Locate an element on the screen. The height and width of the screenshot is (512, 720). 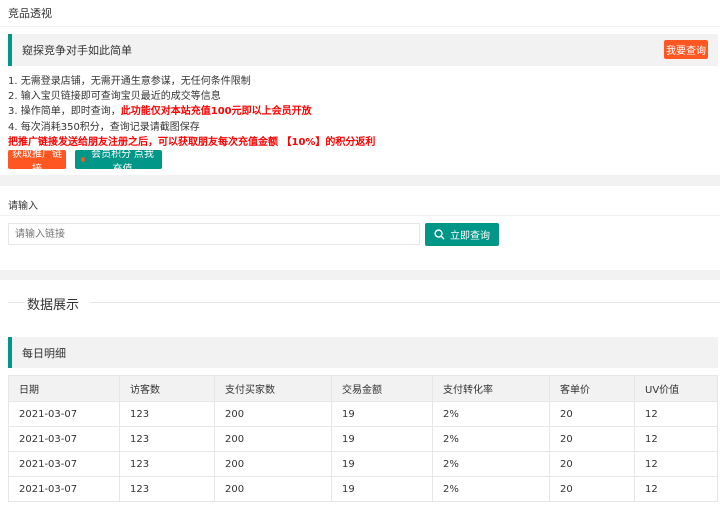
table-header-row: 日期 访客数 支付买家数 交易金额 支付转化率 客单价 UV价值 is located at coordinates (363, 388).